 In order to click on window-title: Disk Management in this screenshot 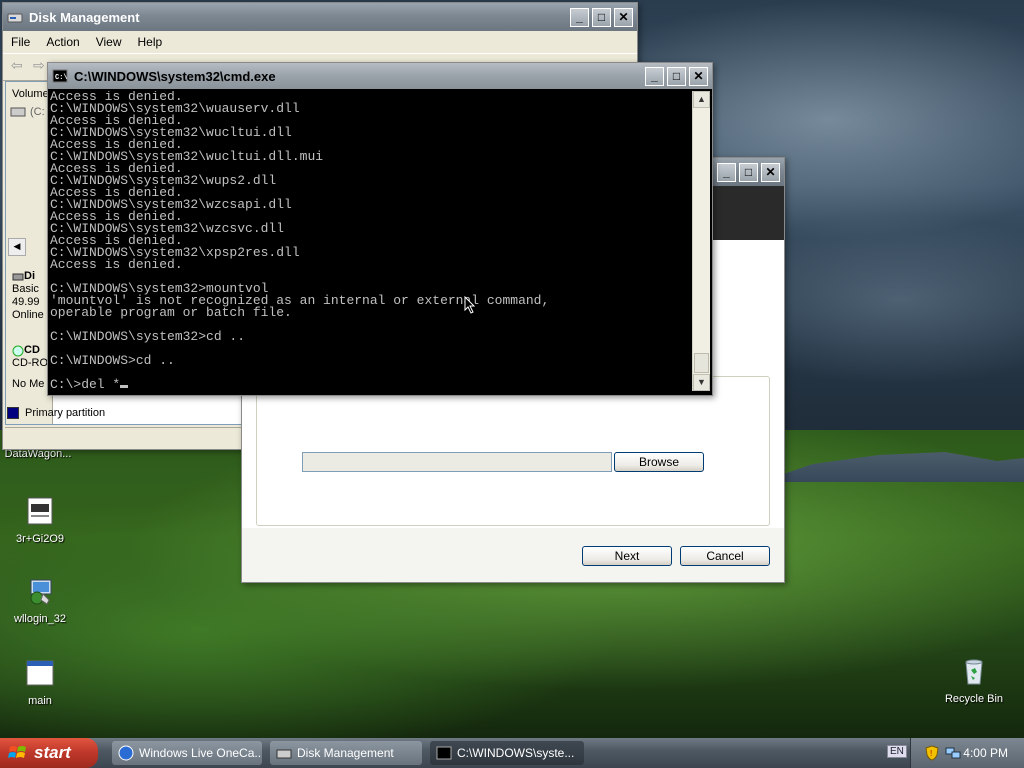, I will do `click(84, 17)`.